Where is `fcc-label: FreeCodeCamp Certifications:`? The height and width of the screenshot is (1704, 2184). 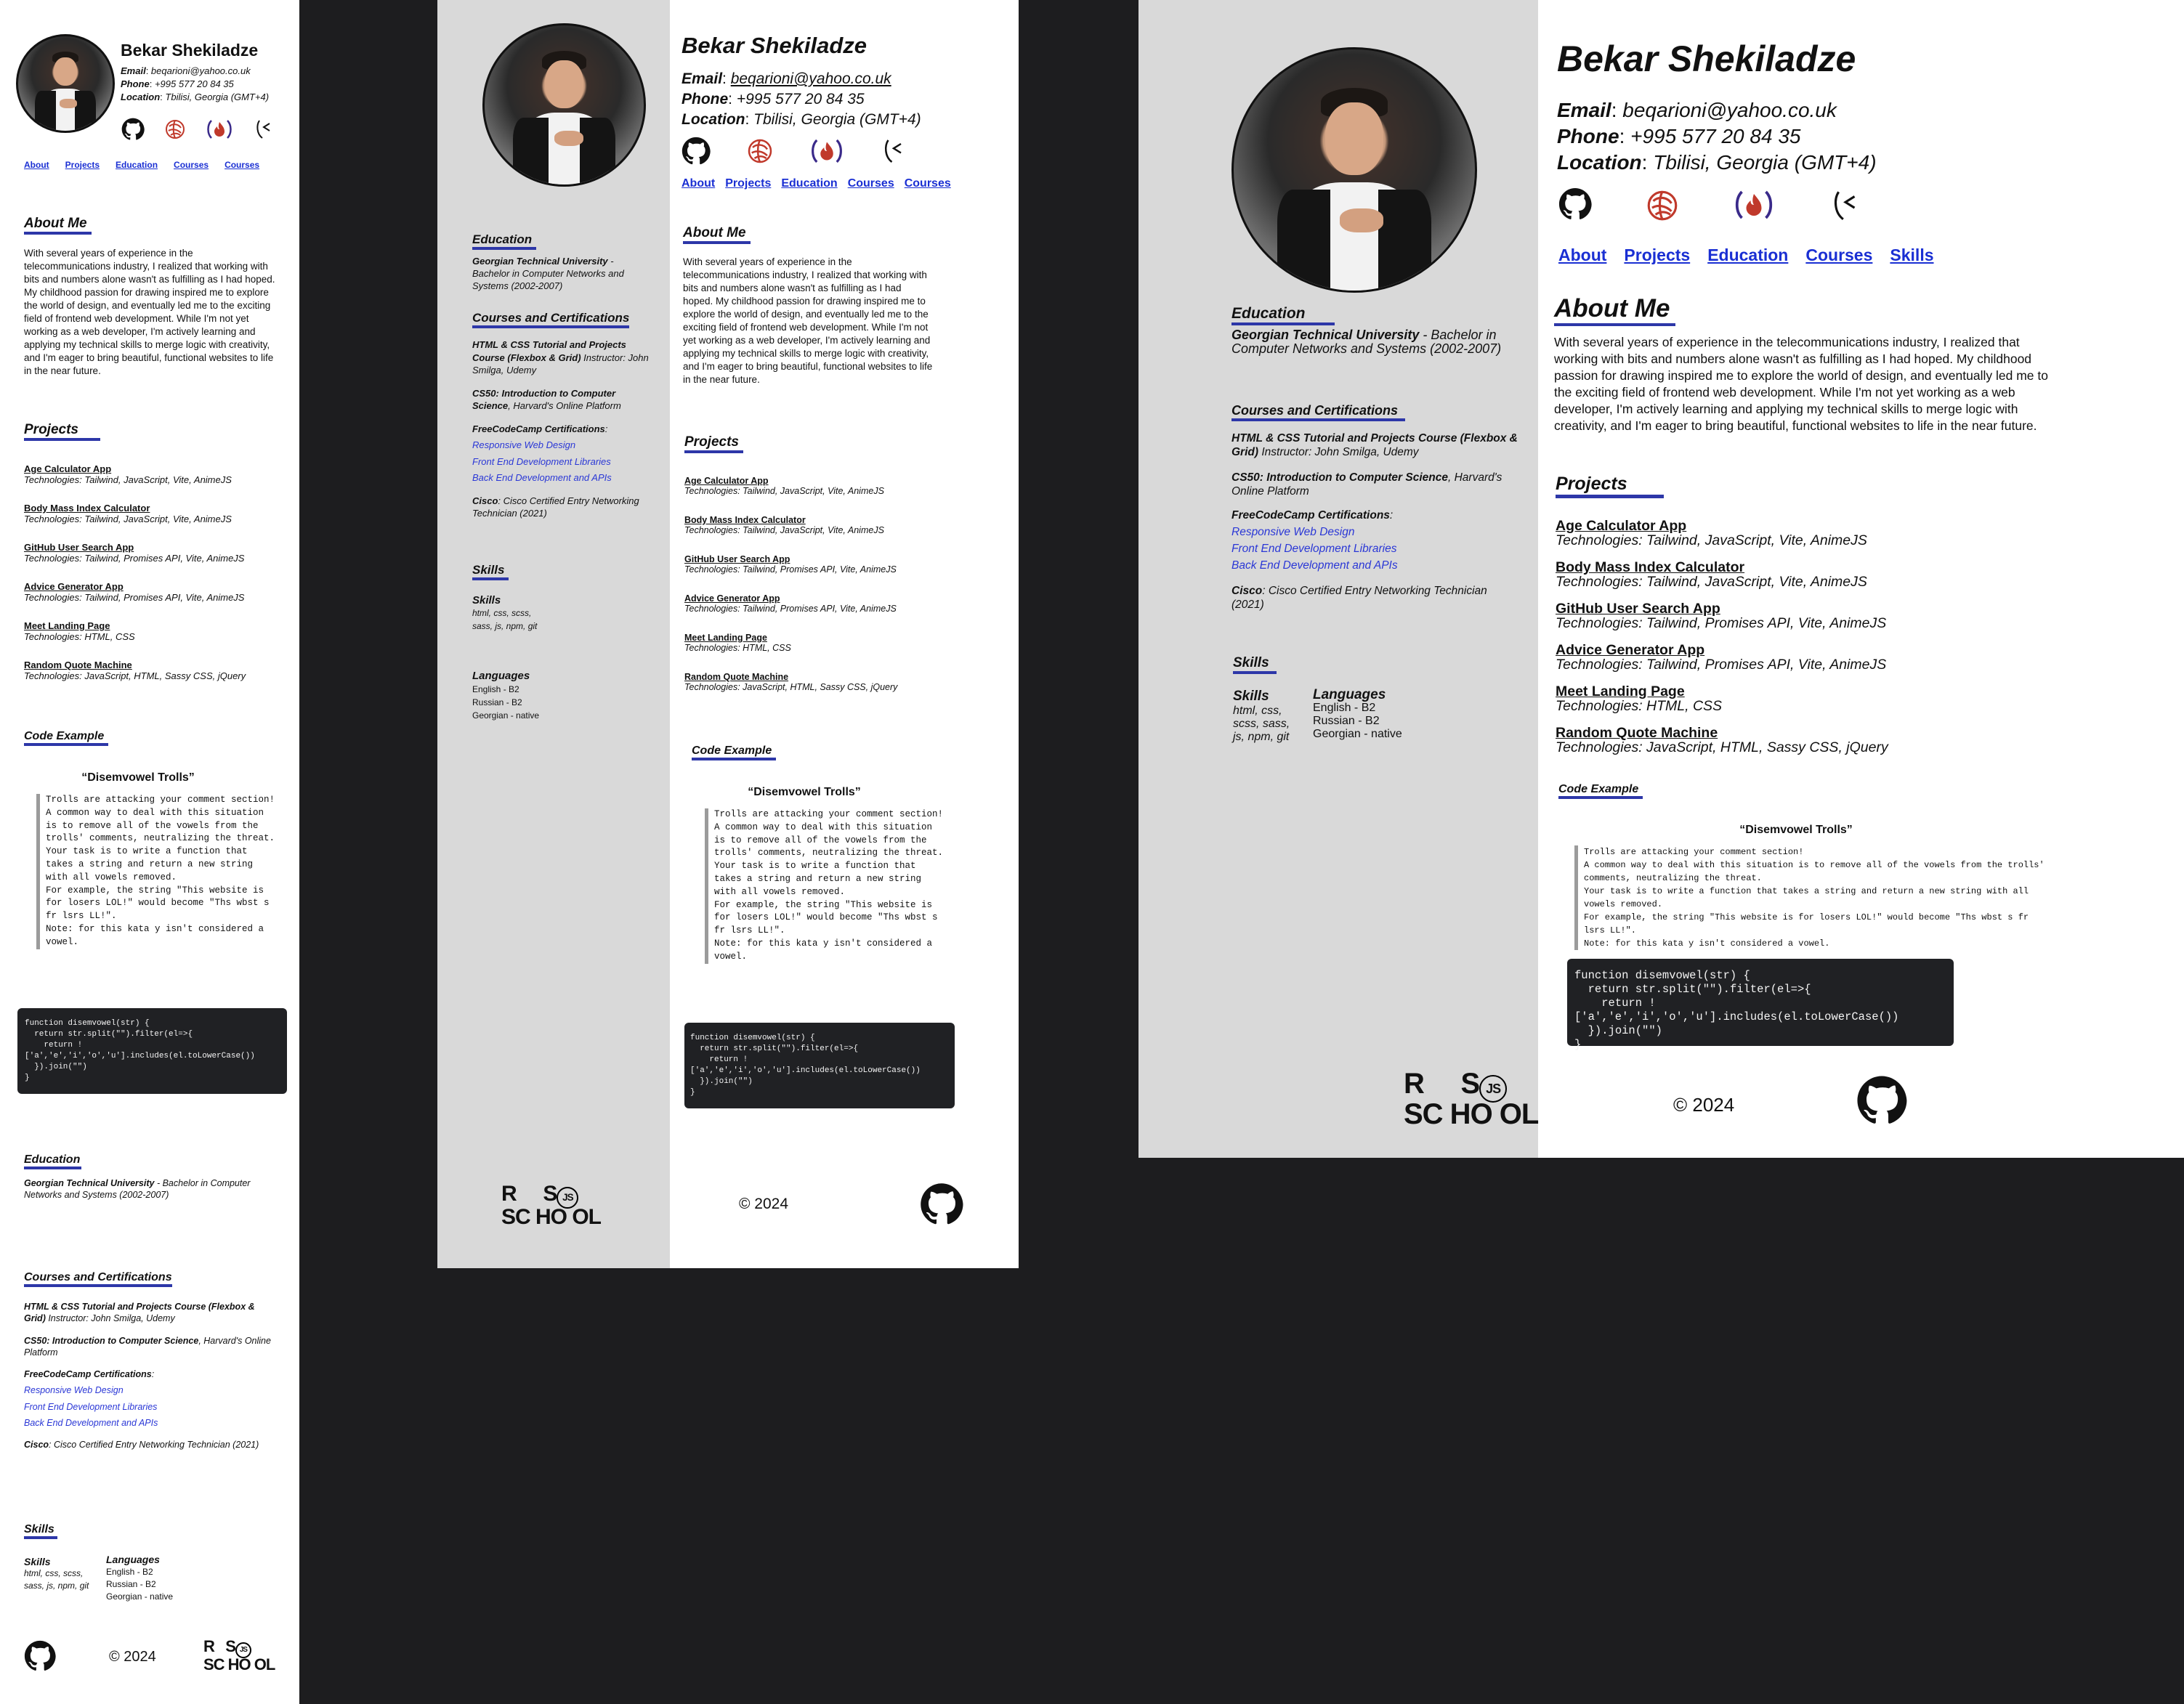
fcc-label: FreeCodeCamp Certifications: is located at coordinates (89, 1374).